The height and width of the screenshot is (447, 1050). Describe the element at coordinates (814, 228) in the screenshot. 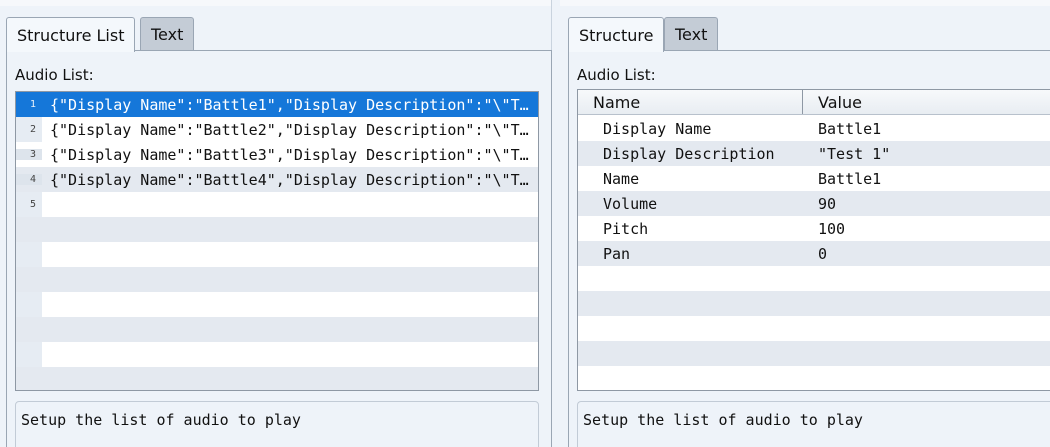

I see `table-row: Pitch 100` at that location.